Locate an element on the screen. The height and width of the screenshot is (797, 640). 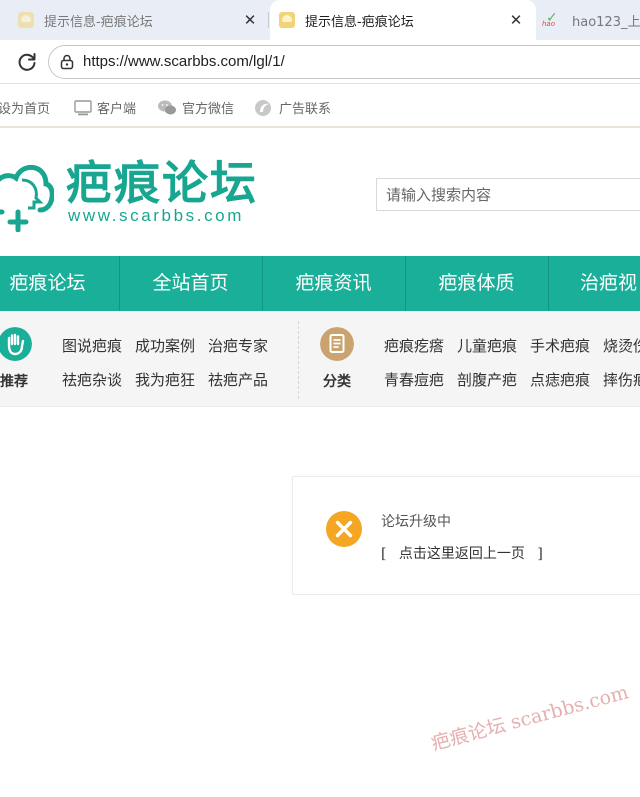
notice-message-box: 论坛升级中 [ 点击这里返回上一页 ] is located at coordinates (466, 535).